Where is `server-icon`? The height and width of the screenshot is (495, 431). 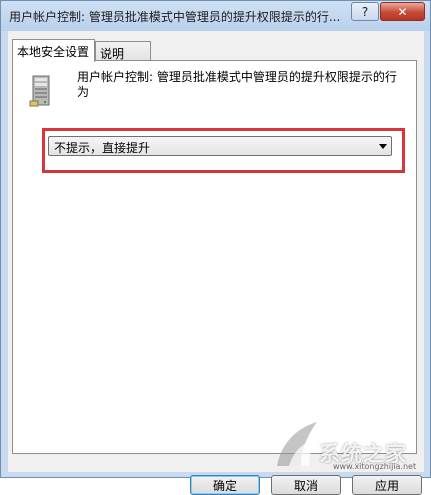
server-icon is located at coordinates (39, 91).